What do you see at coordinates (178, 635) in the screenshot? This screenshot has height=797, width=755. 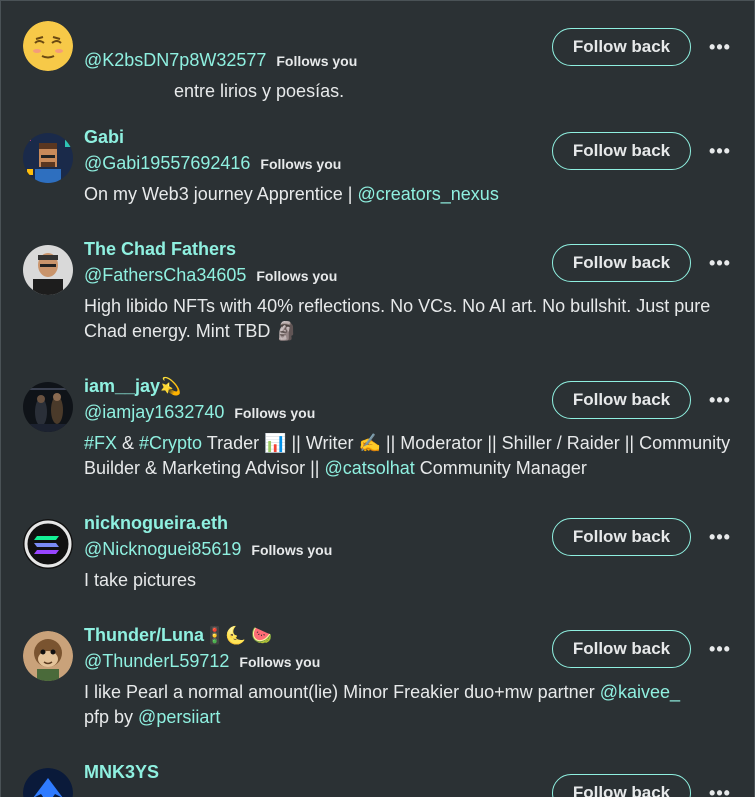 I see `user-display-name: Thunder/Luna🚦🌜 🍉` at bounding box center [178, 635].